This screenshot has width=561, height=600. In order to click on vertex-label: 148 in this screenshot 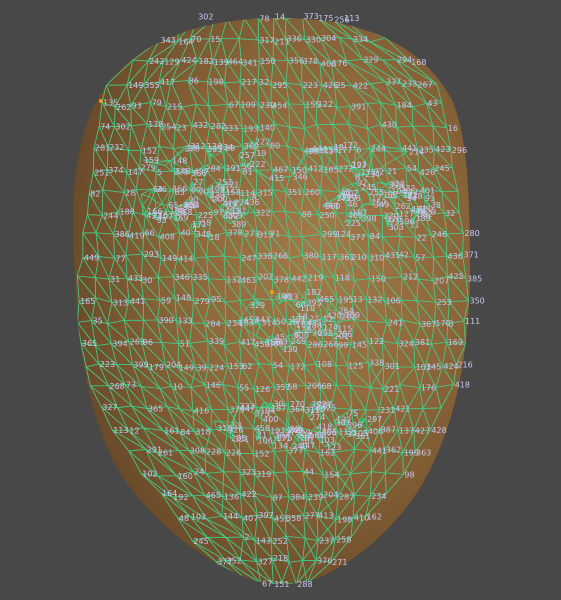, I will do `click(183, 298)`.